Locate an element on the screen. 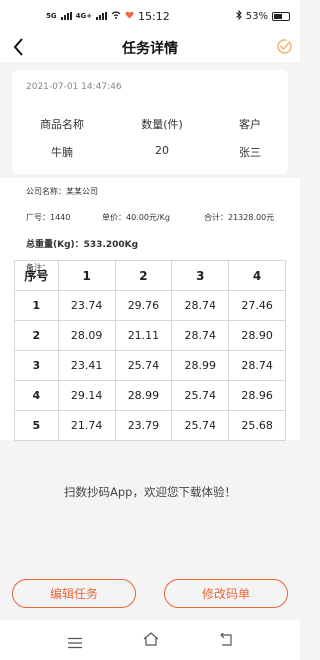  table-header-row: 序号 1 2 3 4 is located at coordinates (150, 275).